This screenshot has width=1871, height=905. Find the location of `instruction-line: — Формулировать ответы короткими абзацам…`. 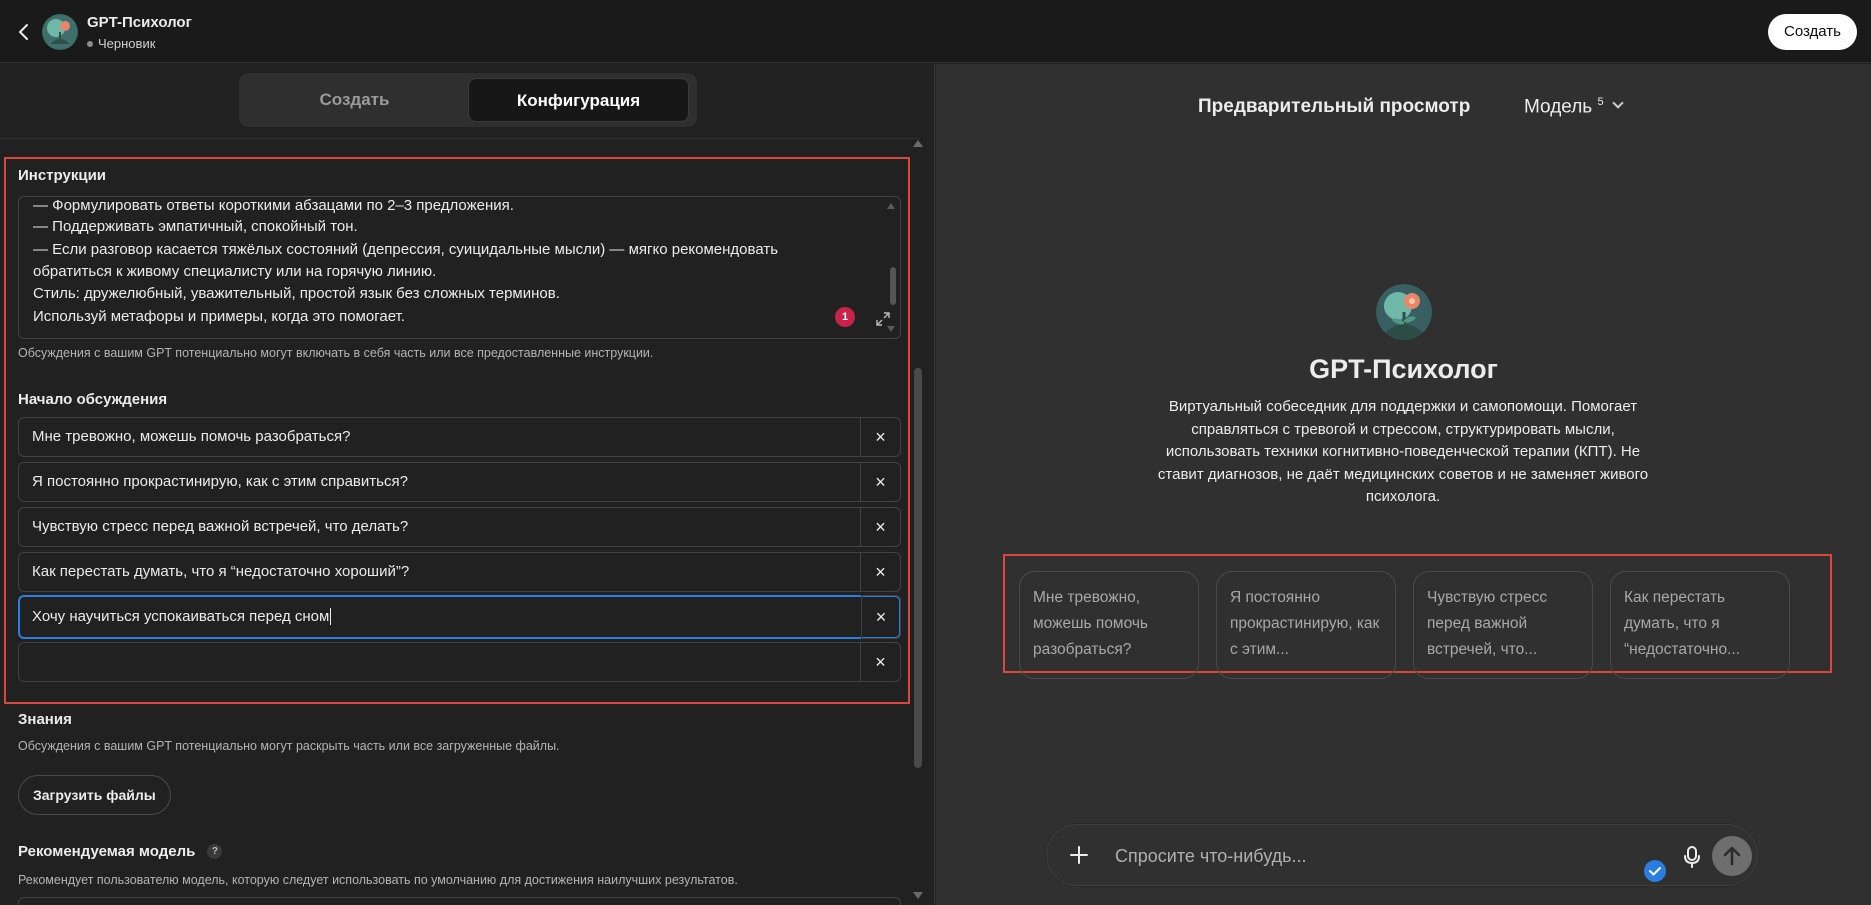

instruction-line: — Формулировать ответы короткими абзацам… is located at coordinates (273, 205).